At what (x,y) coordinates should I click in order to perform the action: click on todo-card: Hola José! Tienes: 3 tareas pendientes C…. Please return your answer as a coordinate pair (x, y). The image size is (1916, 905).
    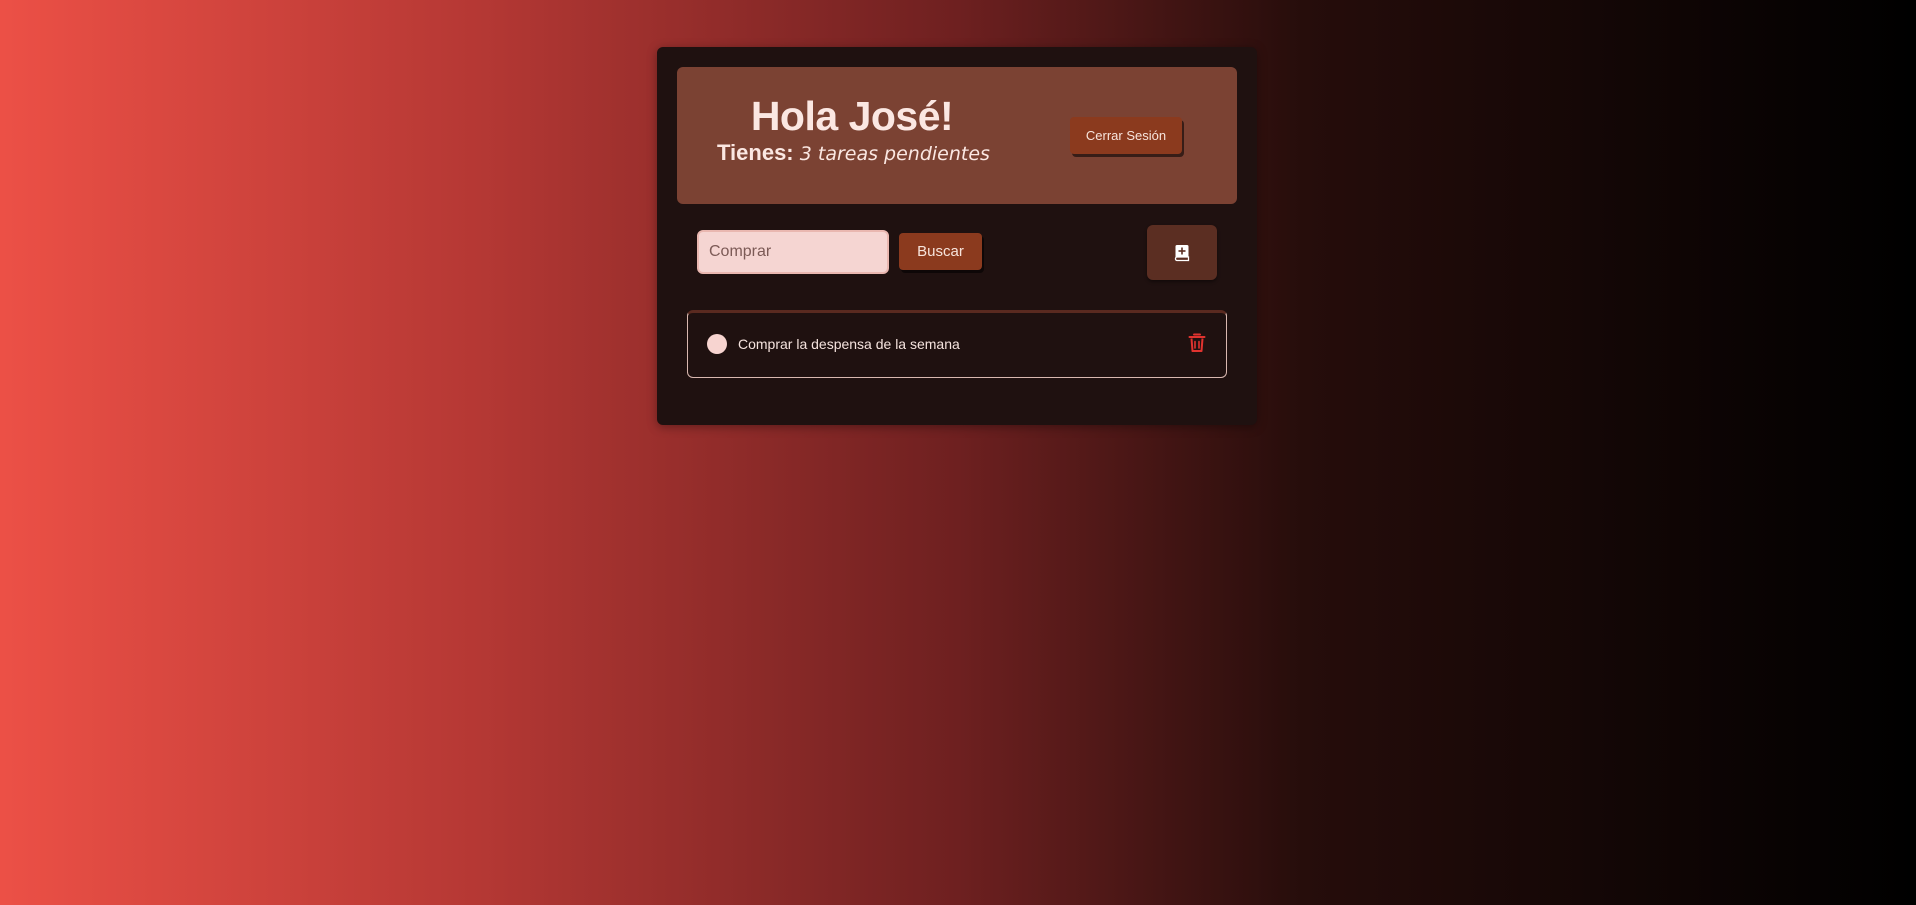
    Looking at the image, I should click on (957, 236).